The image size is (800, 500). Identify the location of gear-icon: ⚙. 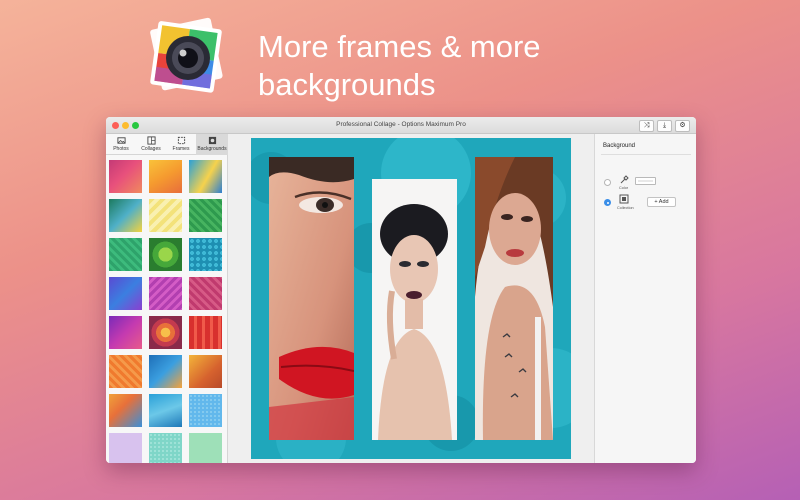
(682, 125).